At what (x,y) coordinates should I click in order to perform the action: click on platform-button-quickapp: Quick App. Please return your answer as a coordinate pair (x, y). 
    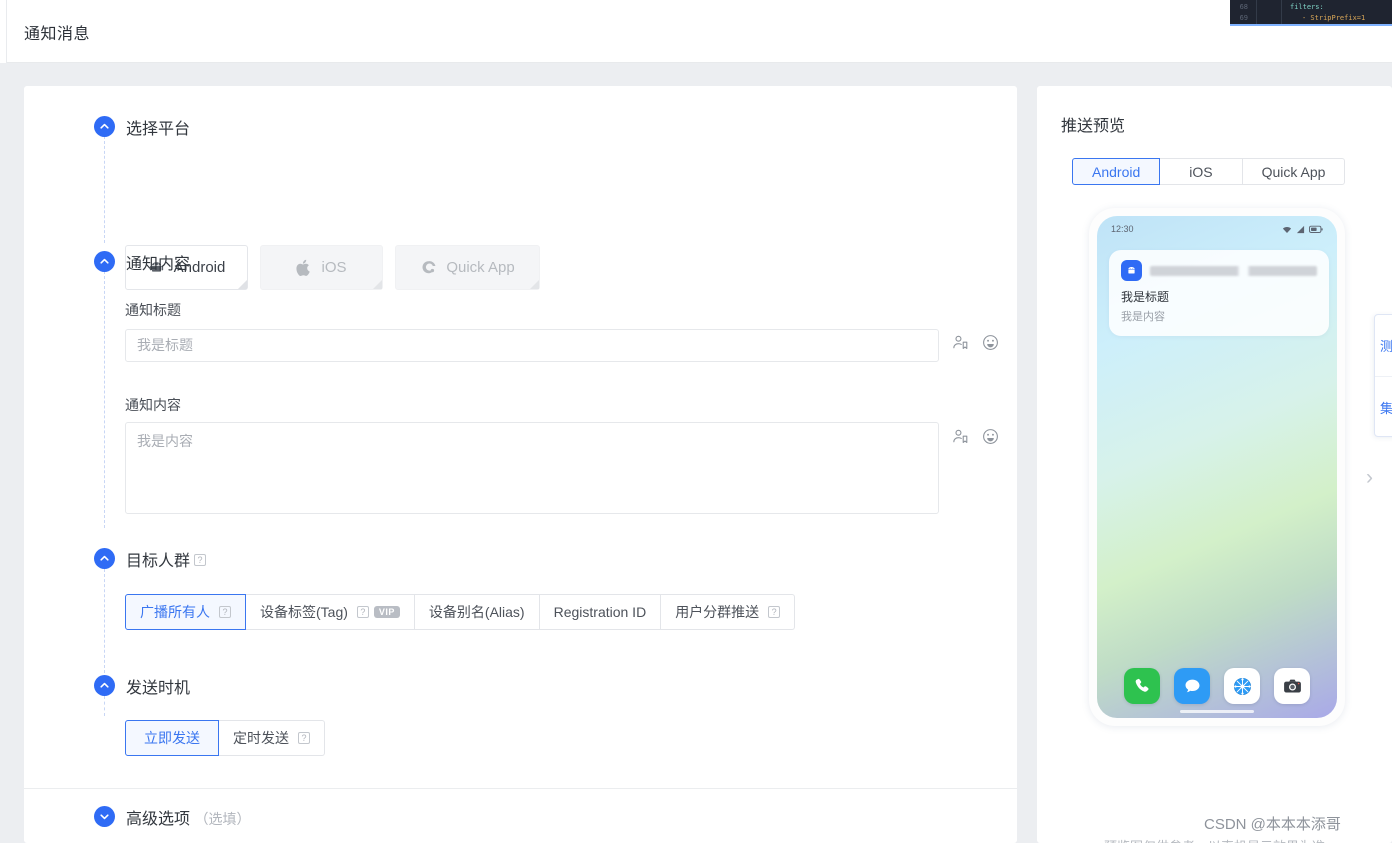
    Looking at the image, I should click on (467, 267).